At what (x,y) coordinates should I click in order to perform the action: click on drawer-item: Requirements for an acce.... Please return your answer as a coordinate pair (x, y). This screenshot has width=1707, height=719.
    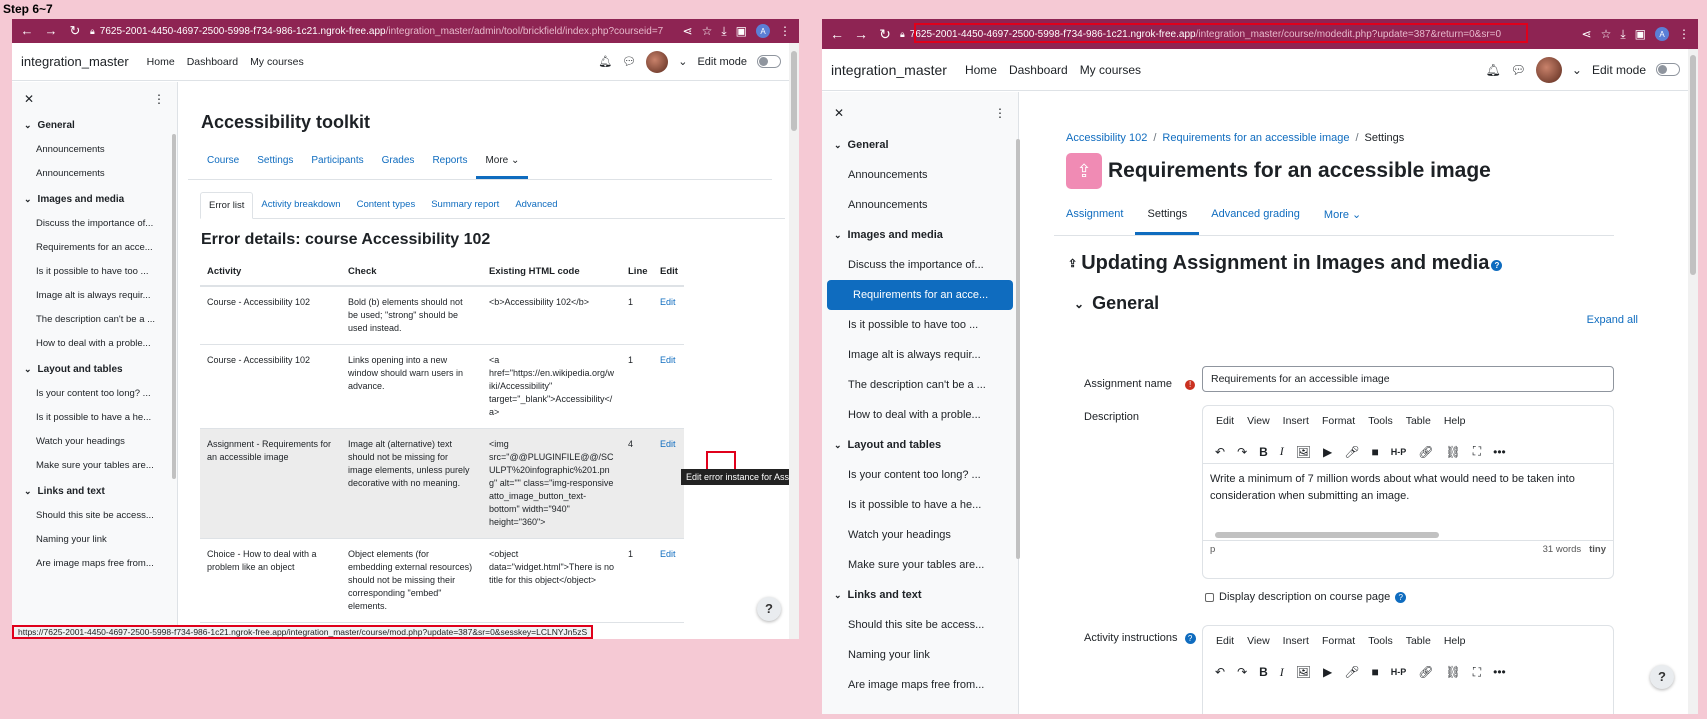
    Looking at the image, I should click on (87, 248).